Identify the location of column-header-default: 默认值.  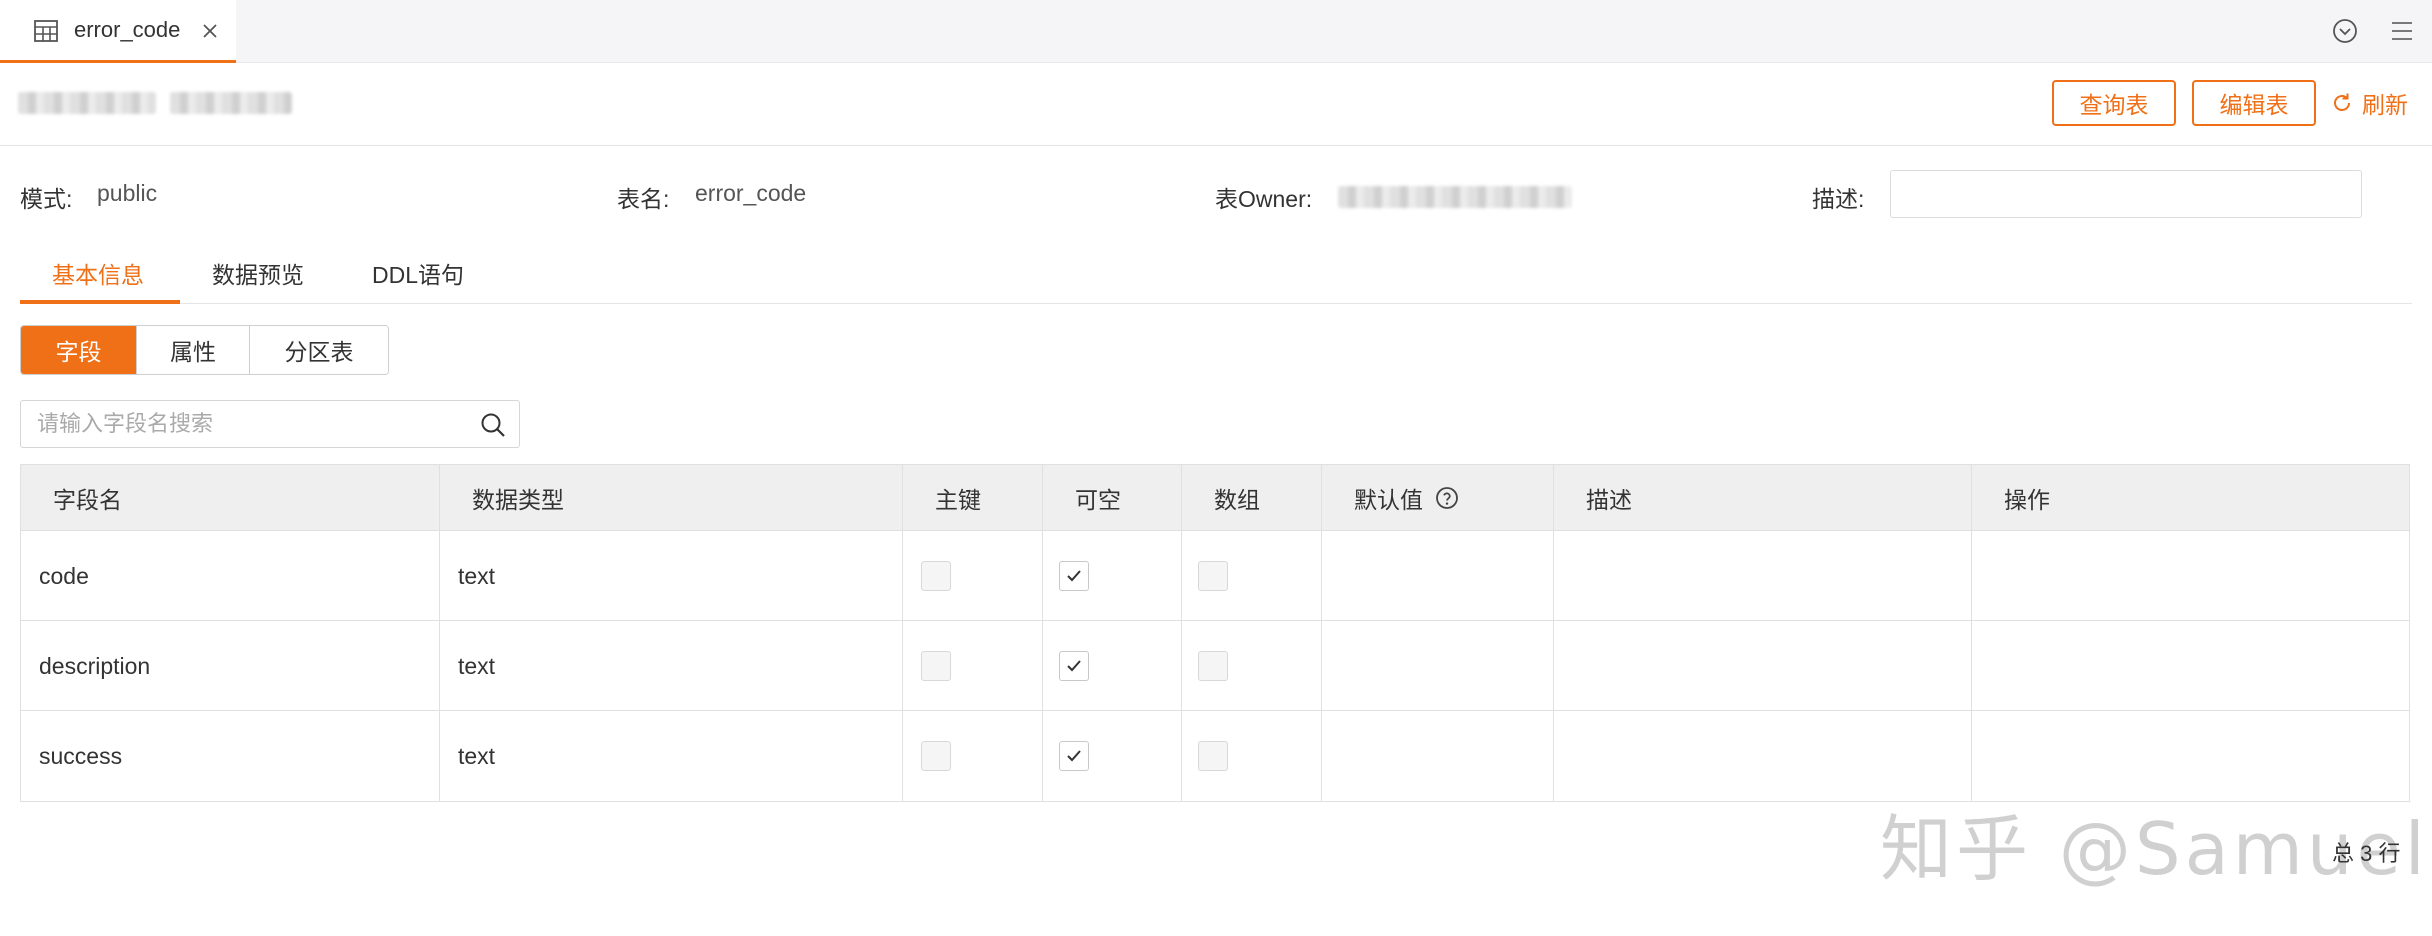
(1438, 498).